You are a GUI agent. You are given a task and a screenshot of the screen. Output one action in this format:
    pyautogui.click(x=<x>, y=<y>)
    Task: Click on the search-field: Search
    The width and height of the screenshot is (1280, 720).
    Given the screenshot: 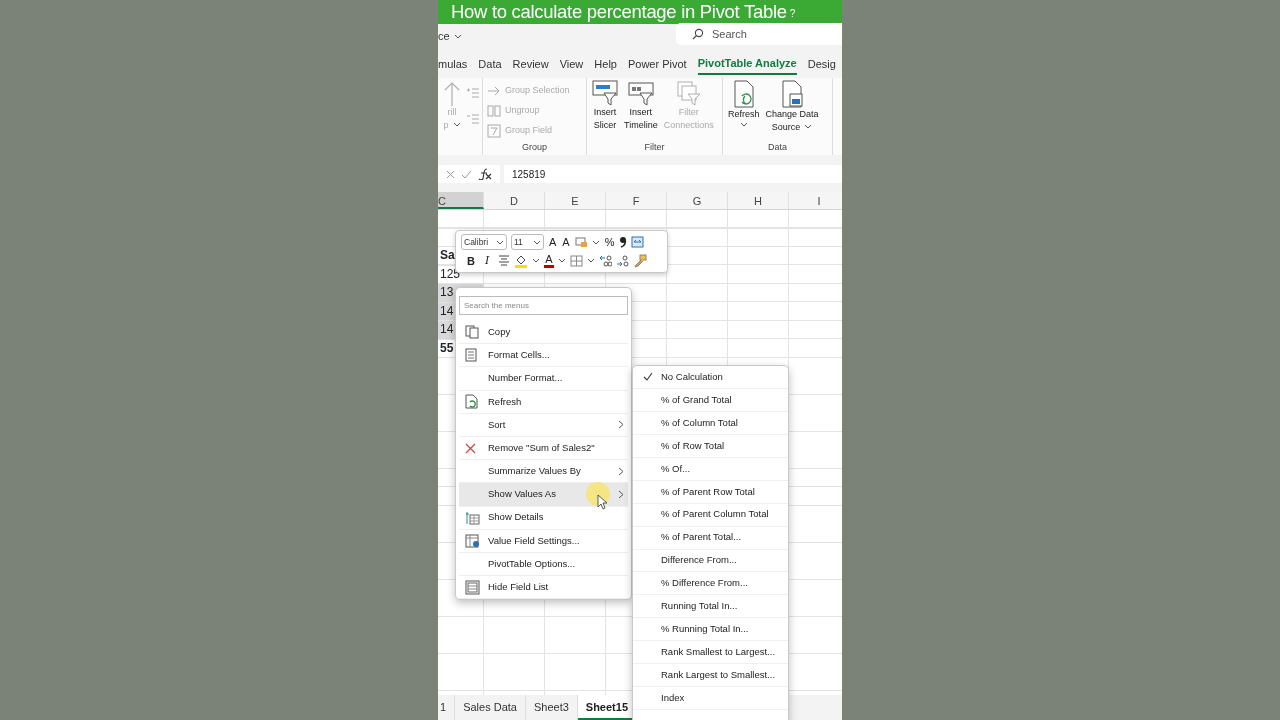 What is the action you would take?
    pyautogui.click(x=759, y=34)
    